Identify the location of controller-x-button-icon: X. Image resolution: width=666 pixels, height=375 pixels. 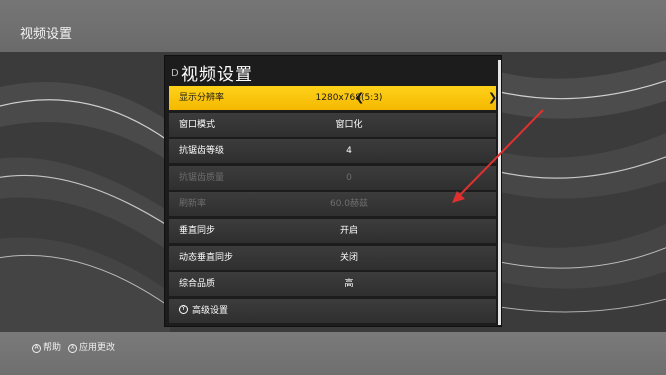
(72, 348).